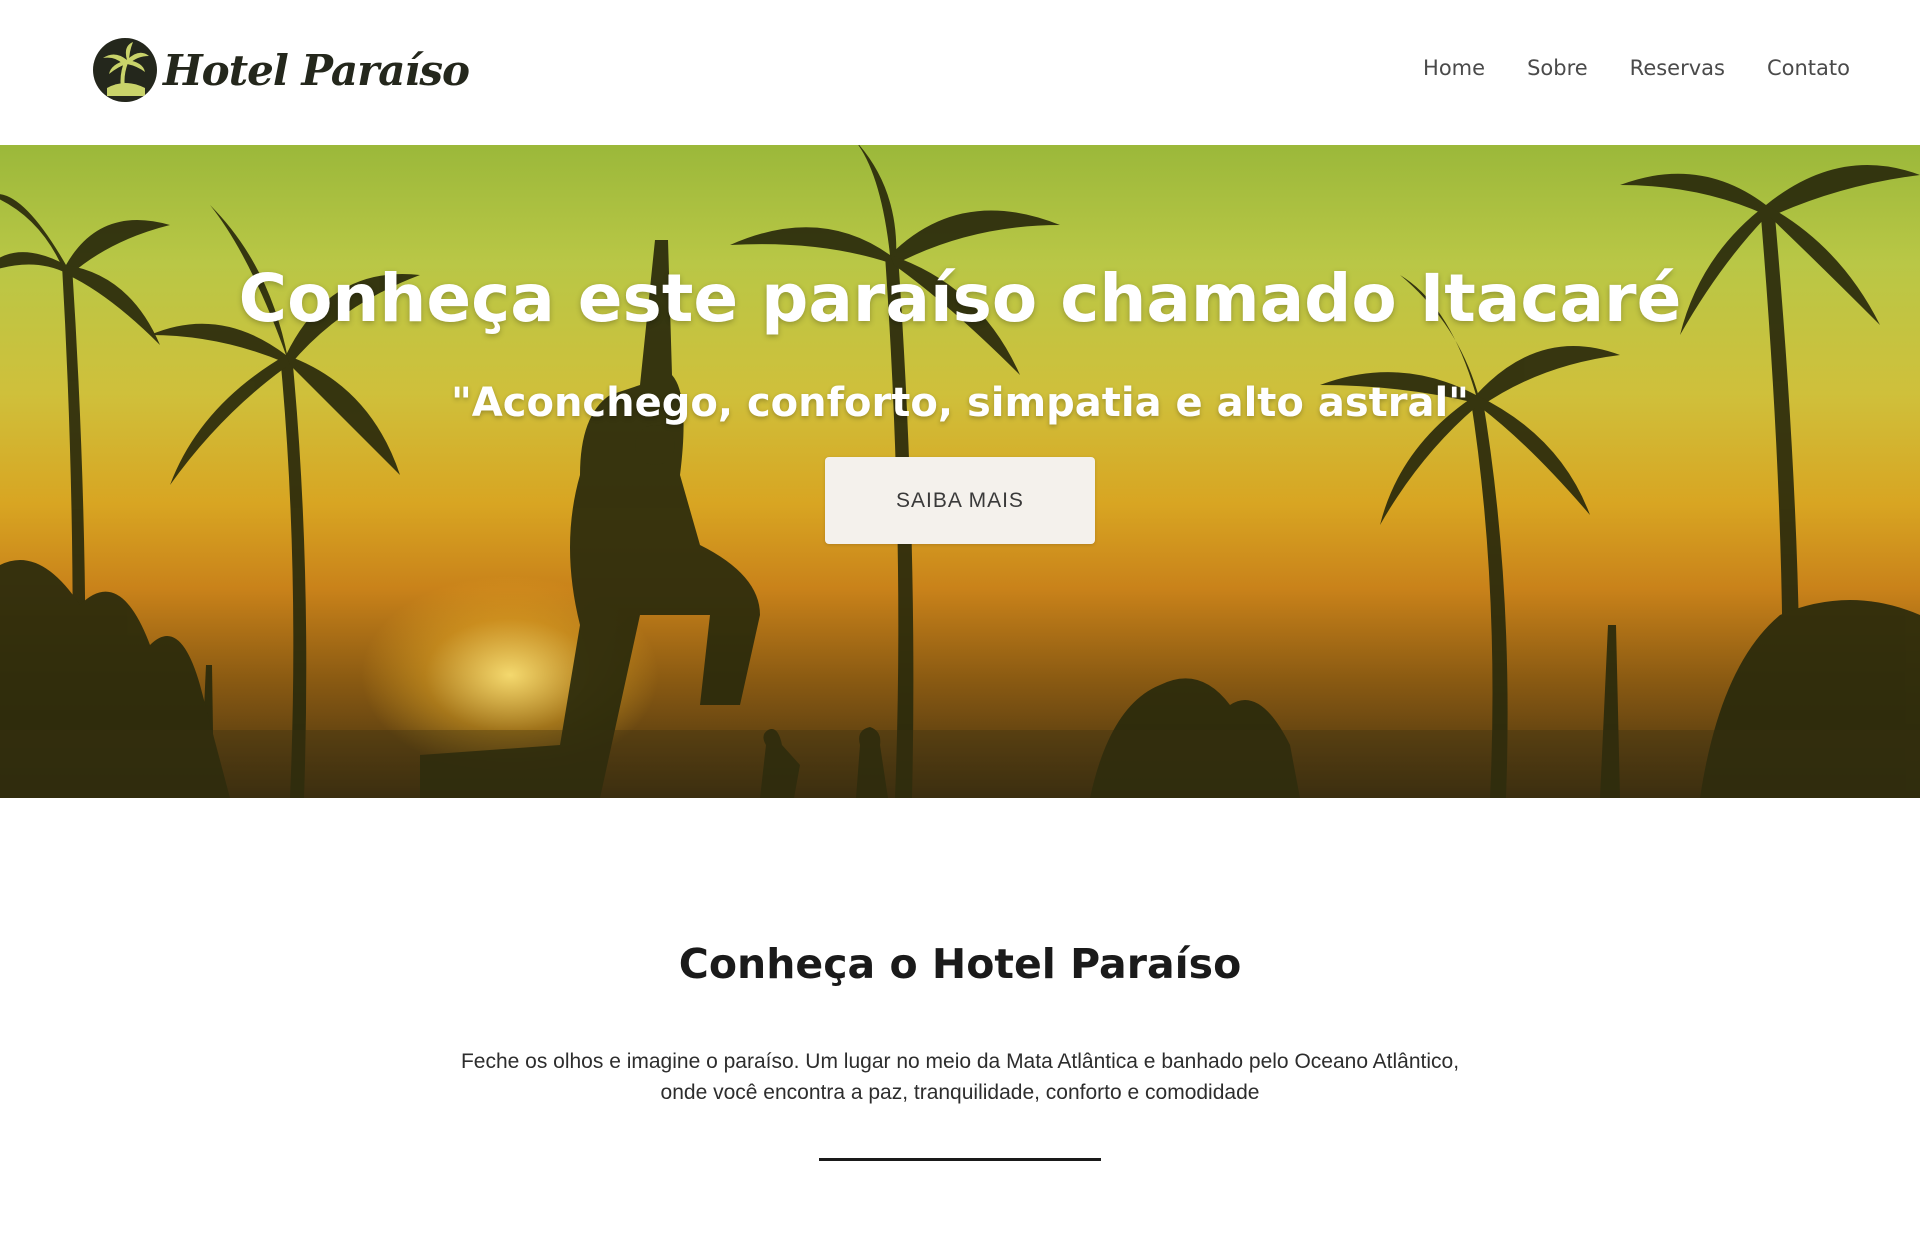 The width and height of the screenshot is (1920, 1241). Describe the element at coordinates (960, 964) in the screenshot. I see `about-title: Conheça o Hotel Paraíso` at that location.